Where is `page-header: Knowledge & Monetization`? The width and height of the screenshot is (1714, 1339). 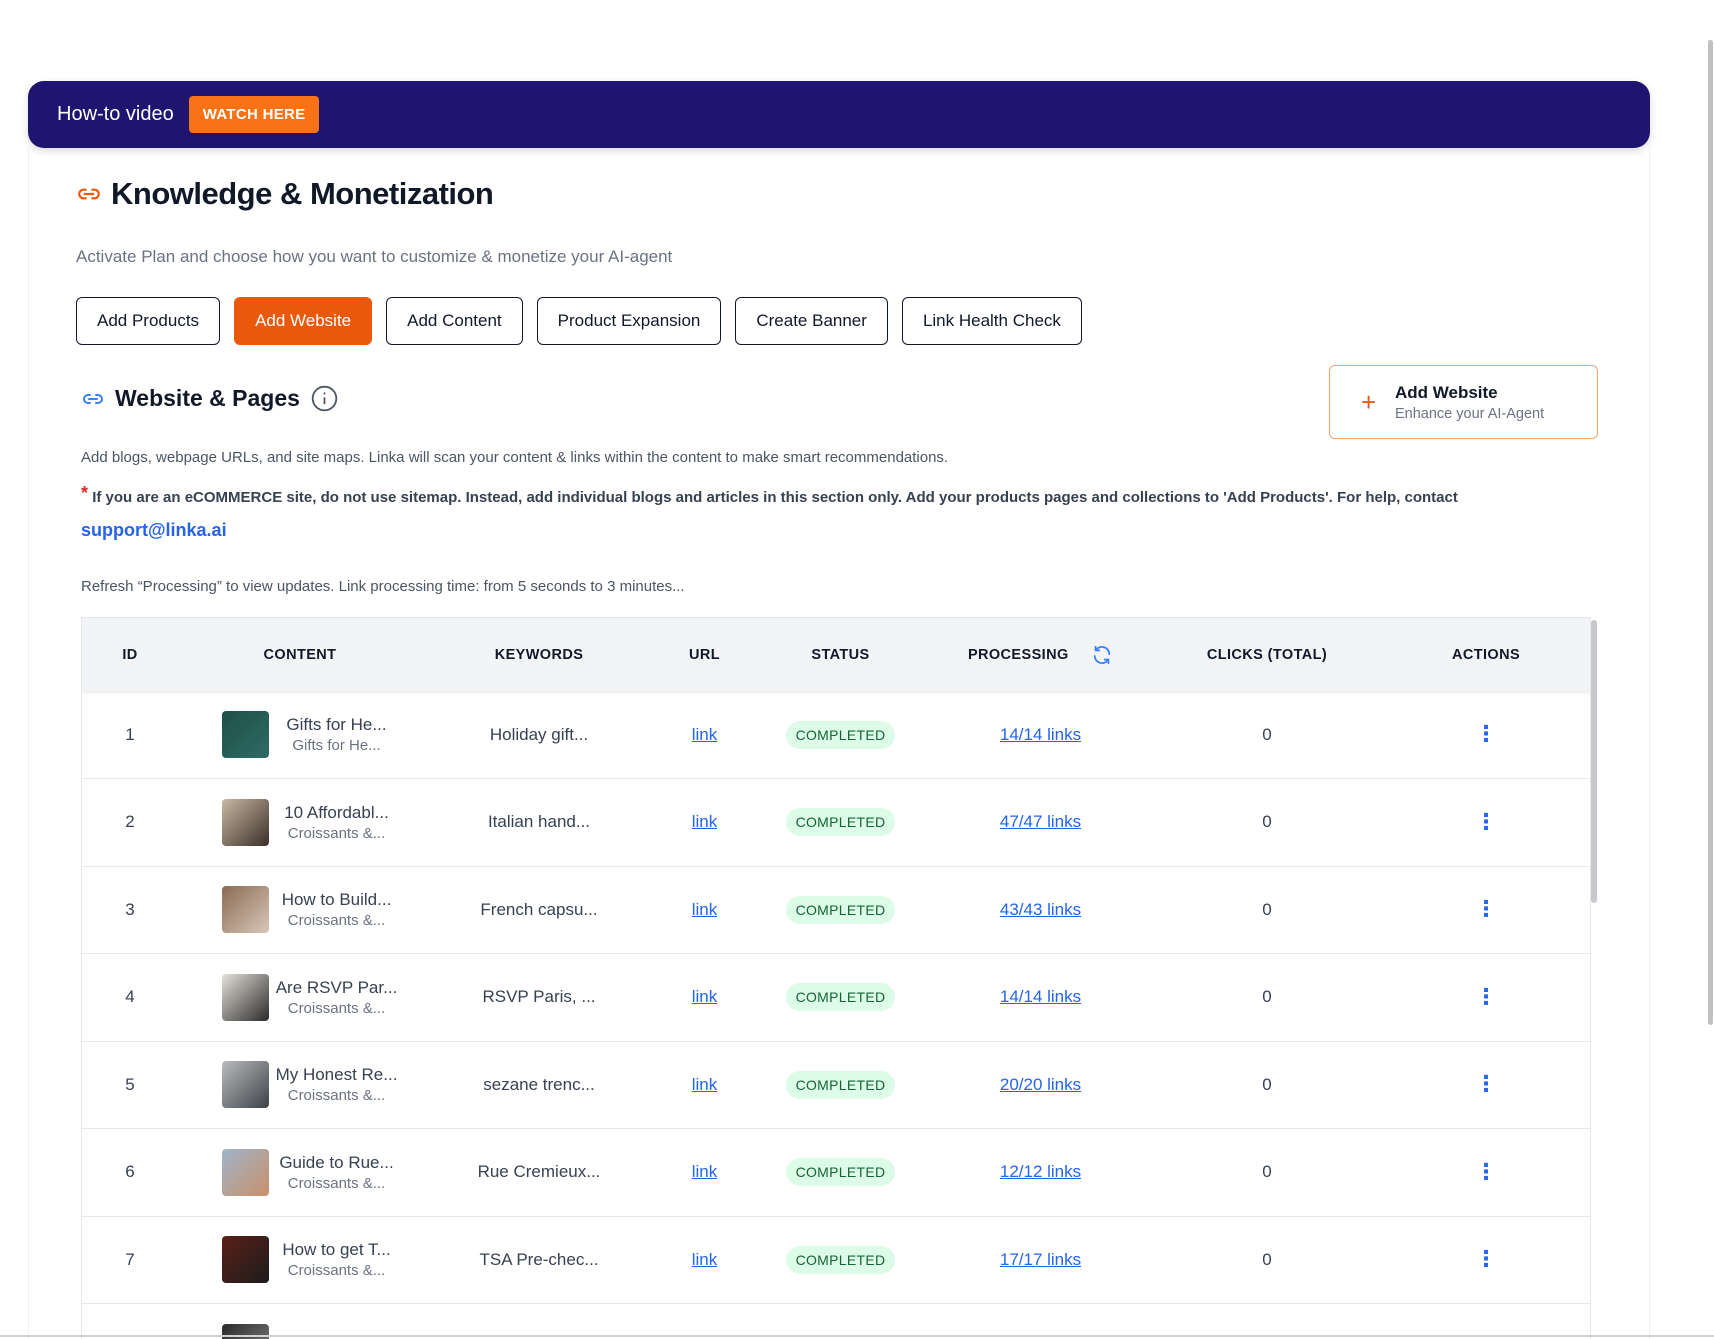
page-header: Knowledge & Monetization is located at coordinates (285, 194).